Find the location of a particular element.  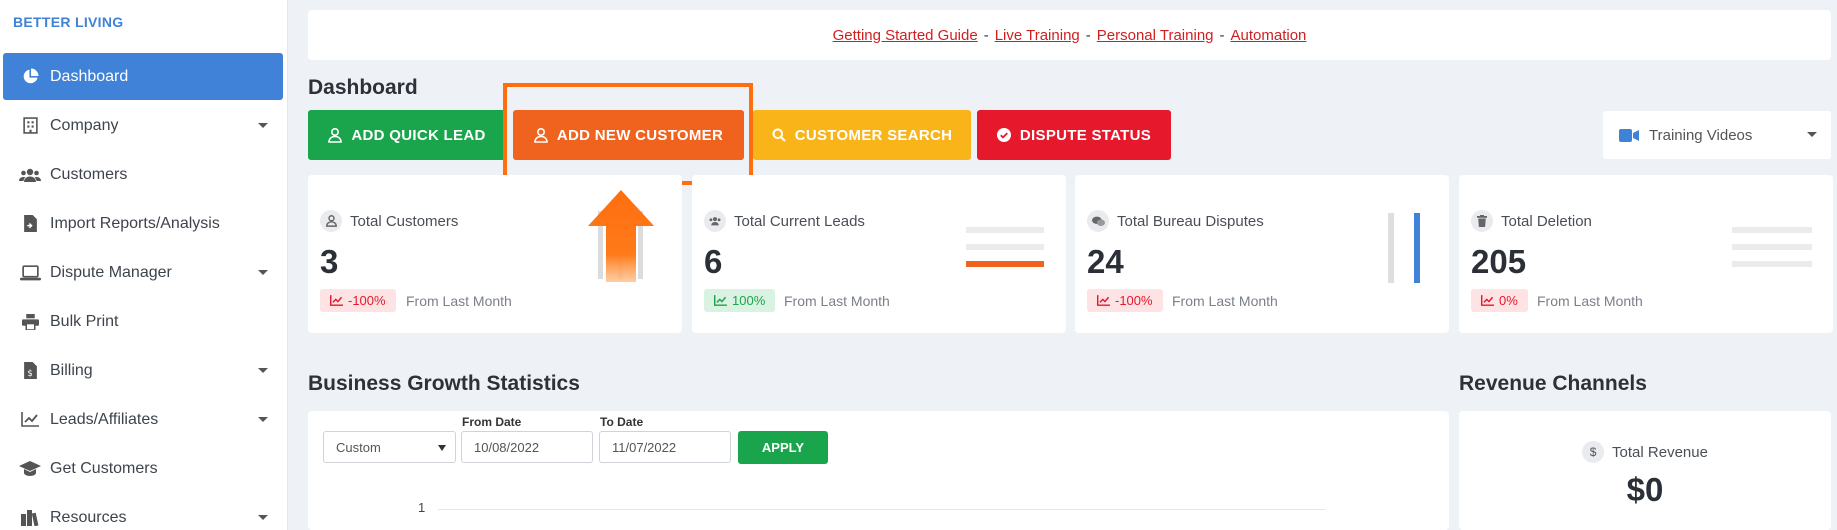

sidebar-item-billing: $ Billing is located at coordinates (143, 370).